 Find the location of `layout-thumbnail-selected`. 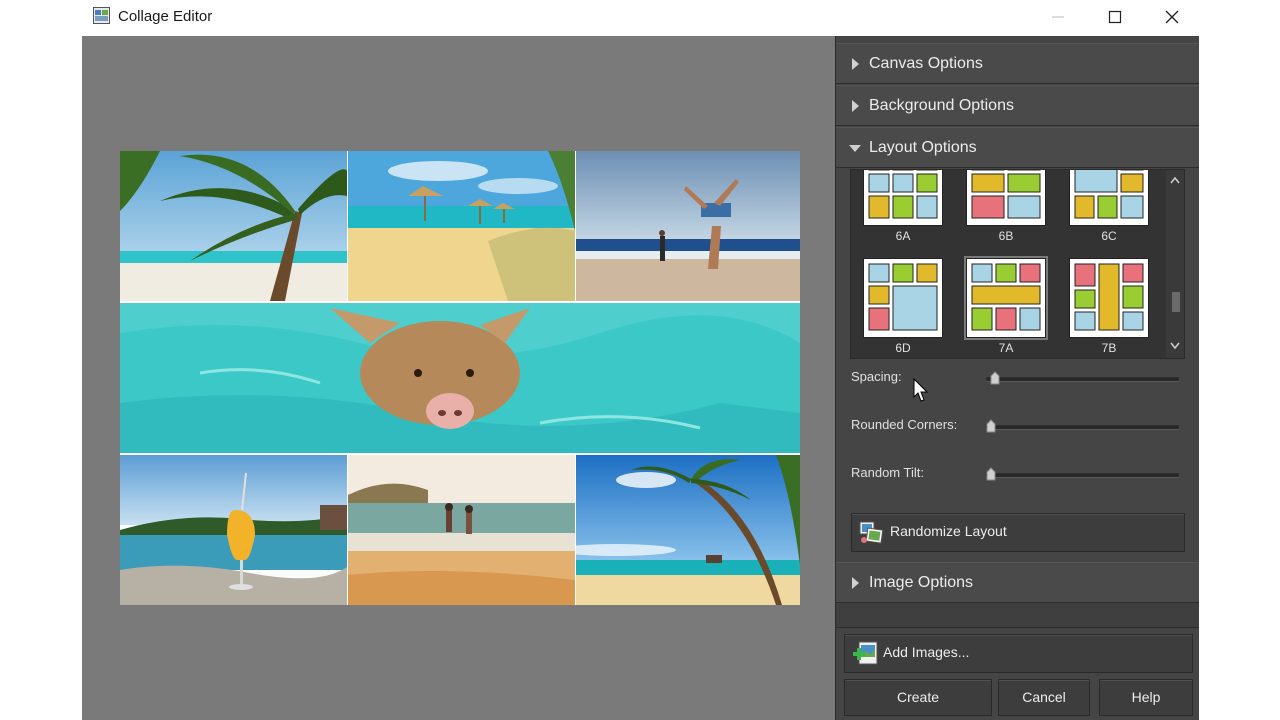

layout-thumbnail-selected is located at coordinates (1006, 298).